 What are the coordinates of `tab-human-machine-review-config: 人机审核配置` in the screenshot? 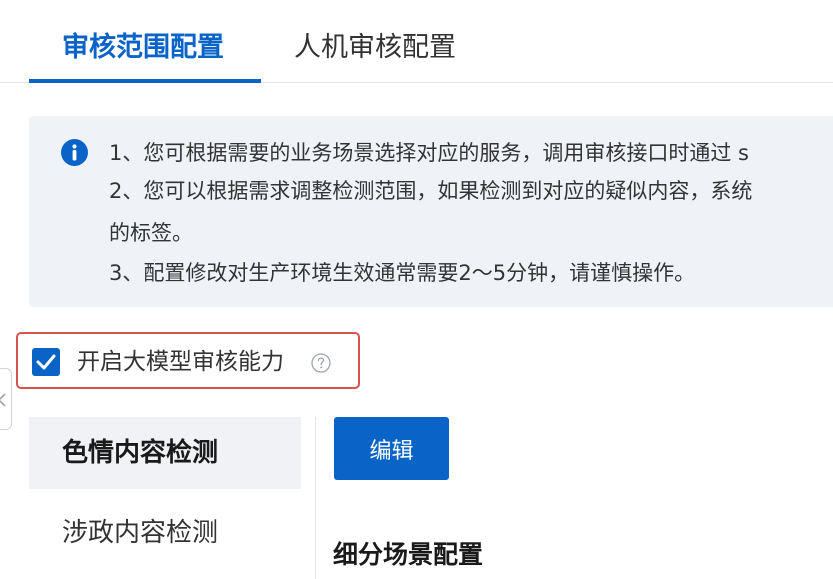 It's located at (375, 48).